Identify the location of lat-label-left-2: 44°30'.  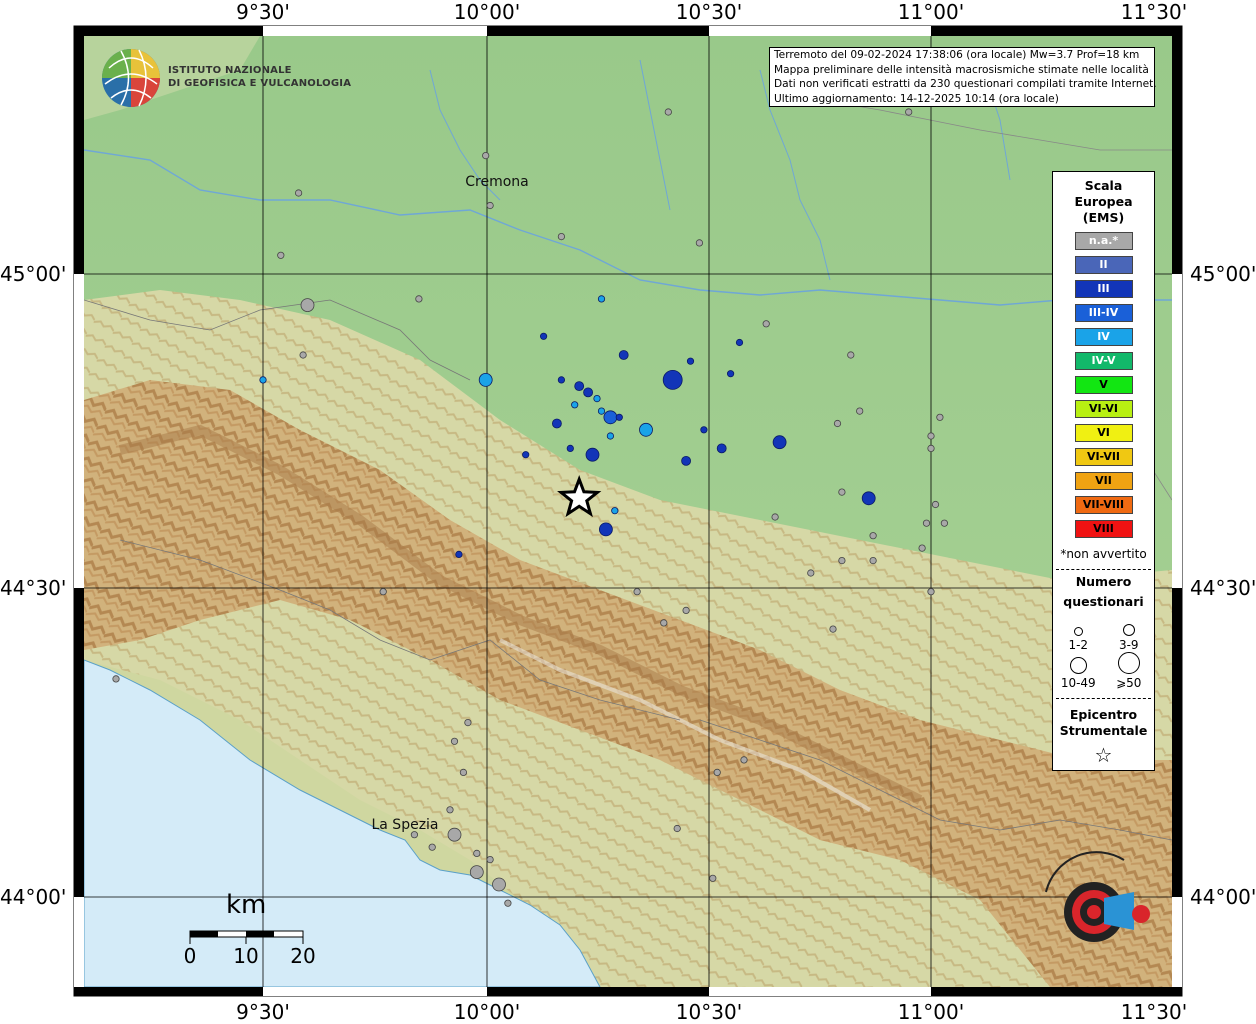
(33, 588).